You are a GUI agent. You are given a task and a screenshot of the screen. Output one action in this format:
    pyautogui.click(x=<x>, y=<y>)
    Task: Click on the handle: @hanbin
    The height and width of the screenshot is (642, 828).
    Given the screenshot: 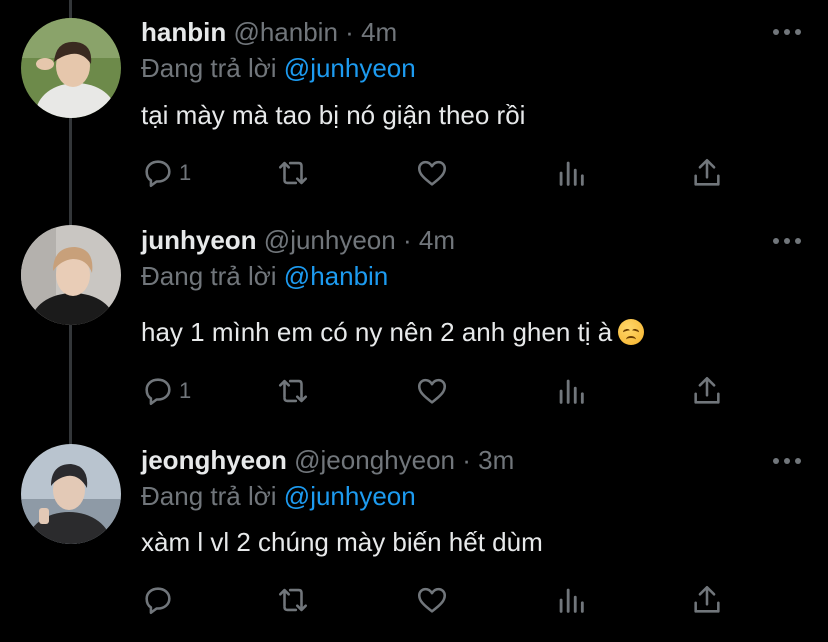 What is the action you would take?
    pyautogui.click(x=285, y=32)
    